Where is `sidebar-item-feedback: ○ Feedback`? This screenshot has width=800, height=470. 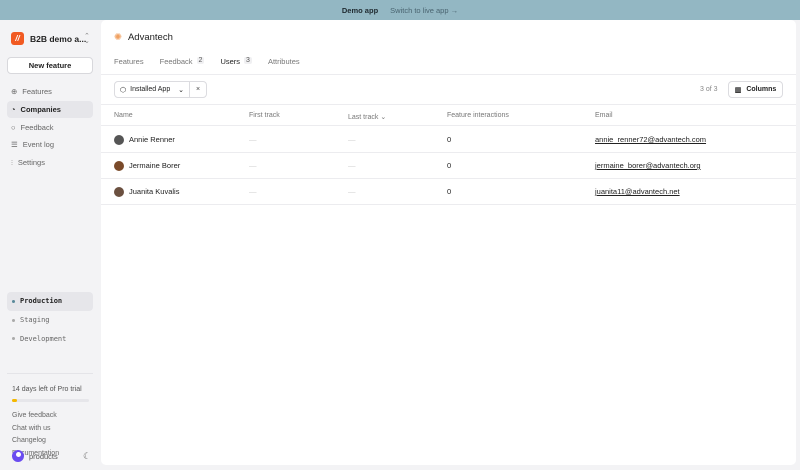 sidebar-item-feedback: ○ Feedback is located at coordinates (50, 127).